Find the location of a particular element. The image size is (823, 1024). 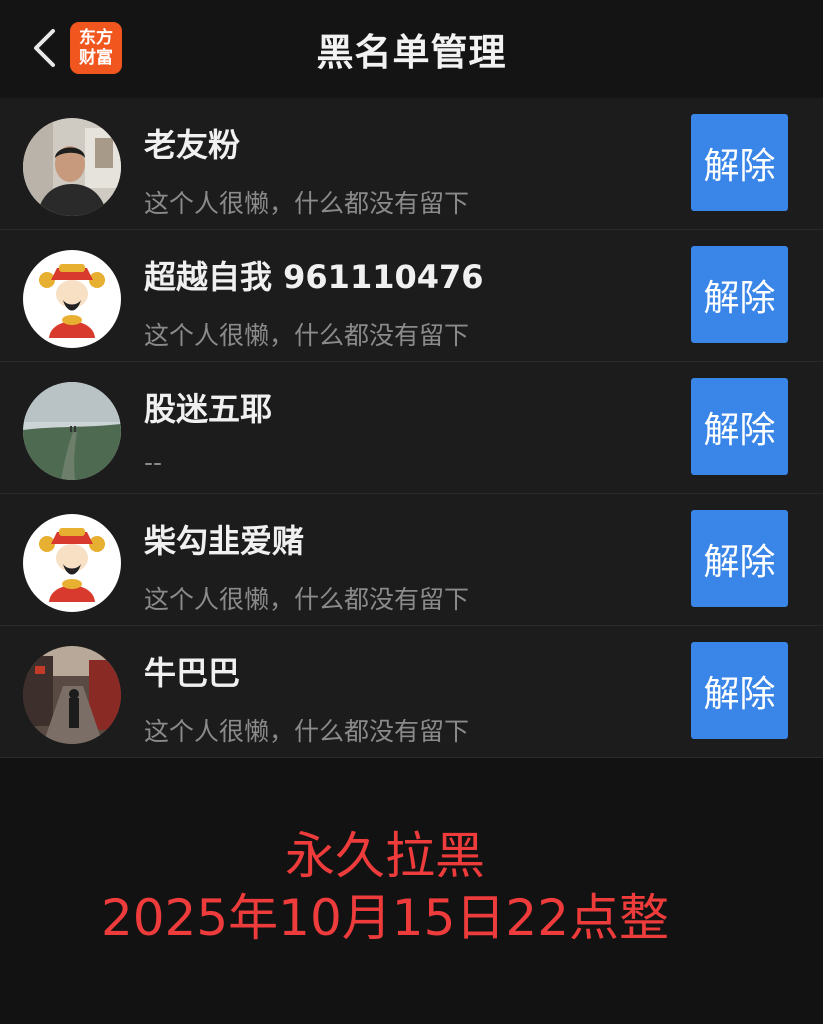

page-title: 黑名单管理 is located at coordinates (411, 52).